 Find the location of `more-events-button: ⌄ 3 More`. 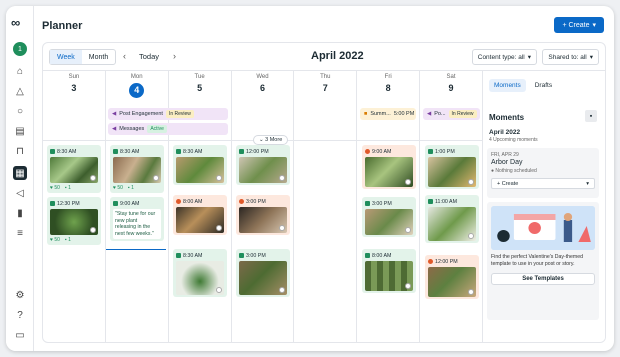

more-events-button: ⌄ 3 More is located at coordinates (271, 140).